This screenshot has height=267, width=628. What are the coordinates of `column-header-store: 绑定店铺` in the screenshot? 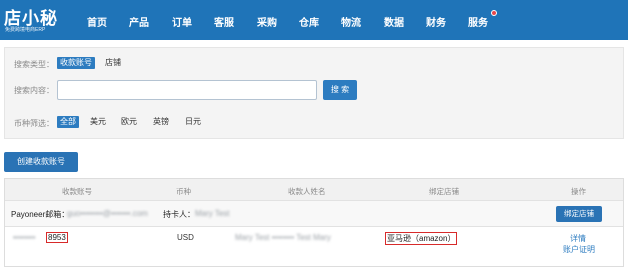 It's located at (444, 191).